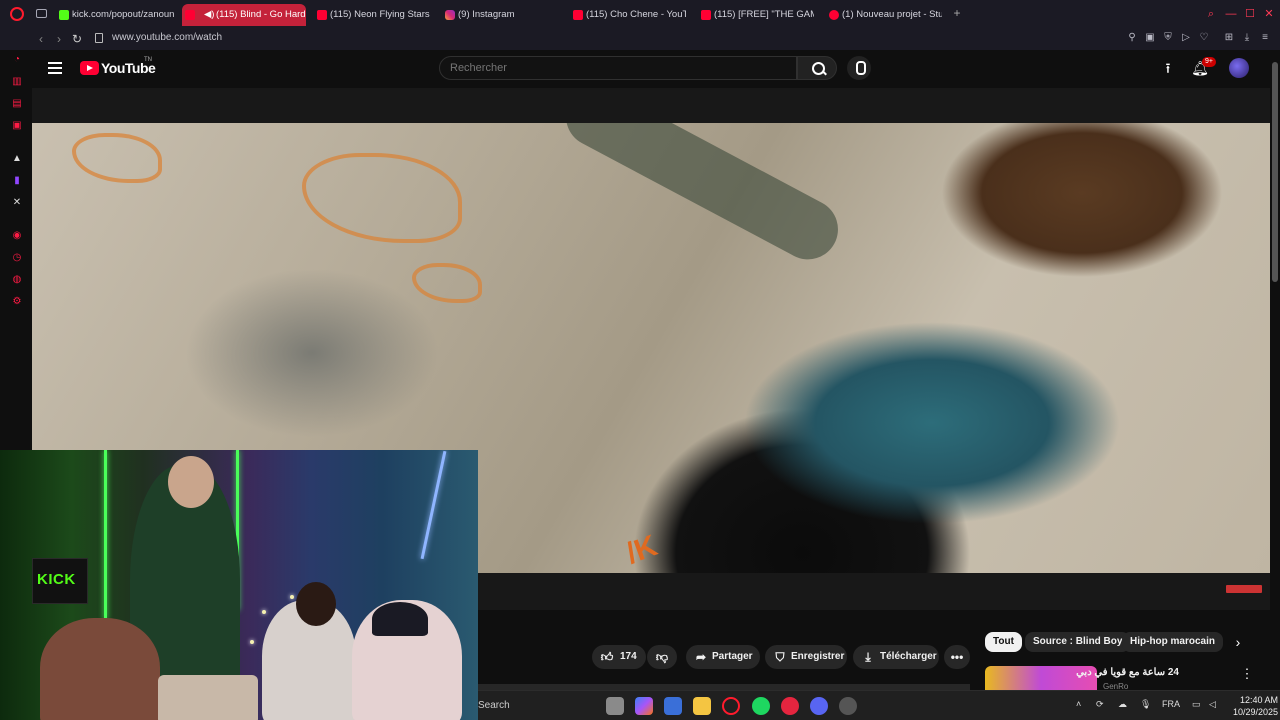  Describe the element at coordinates (1150, 38) in the screenshot. I see `camera-icon: ▣` at that location.